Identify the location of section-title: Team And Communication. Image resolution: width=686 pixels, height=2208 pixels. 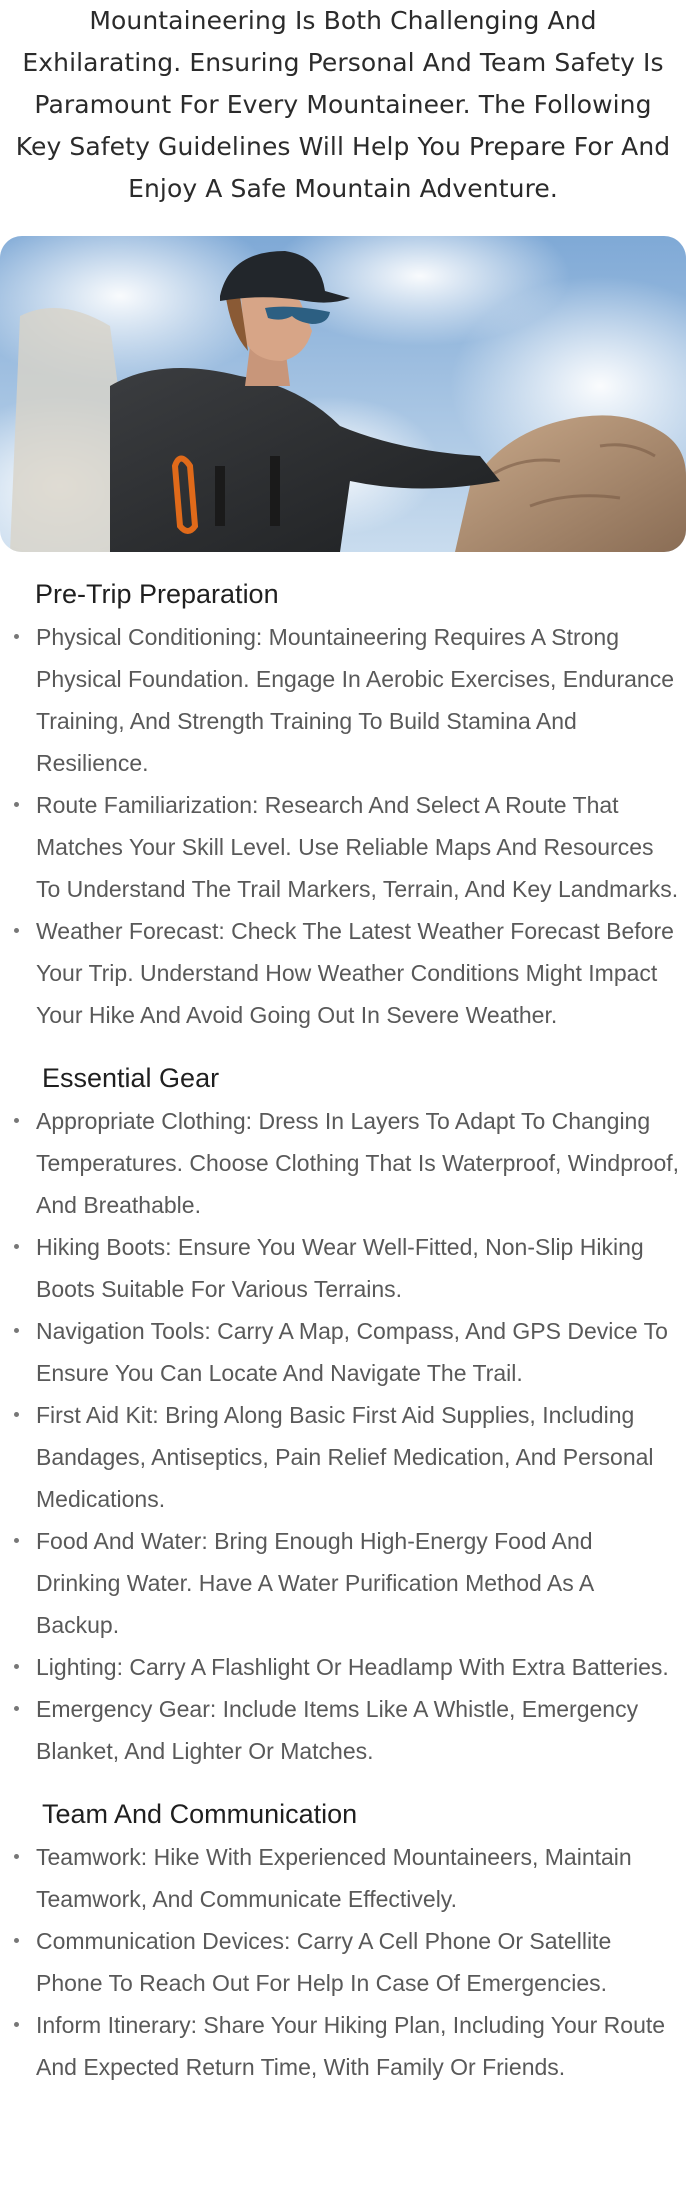
(200, 1814).